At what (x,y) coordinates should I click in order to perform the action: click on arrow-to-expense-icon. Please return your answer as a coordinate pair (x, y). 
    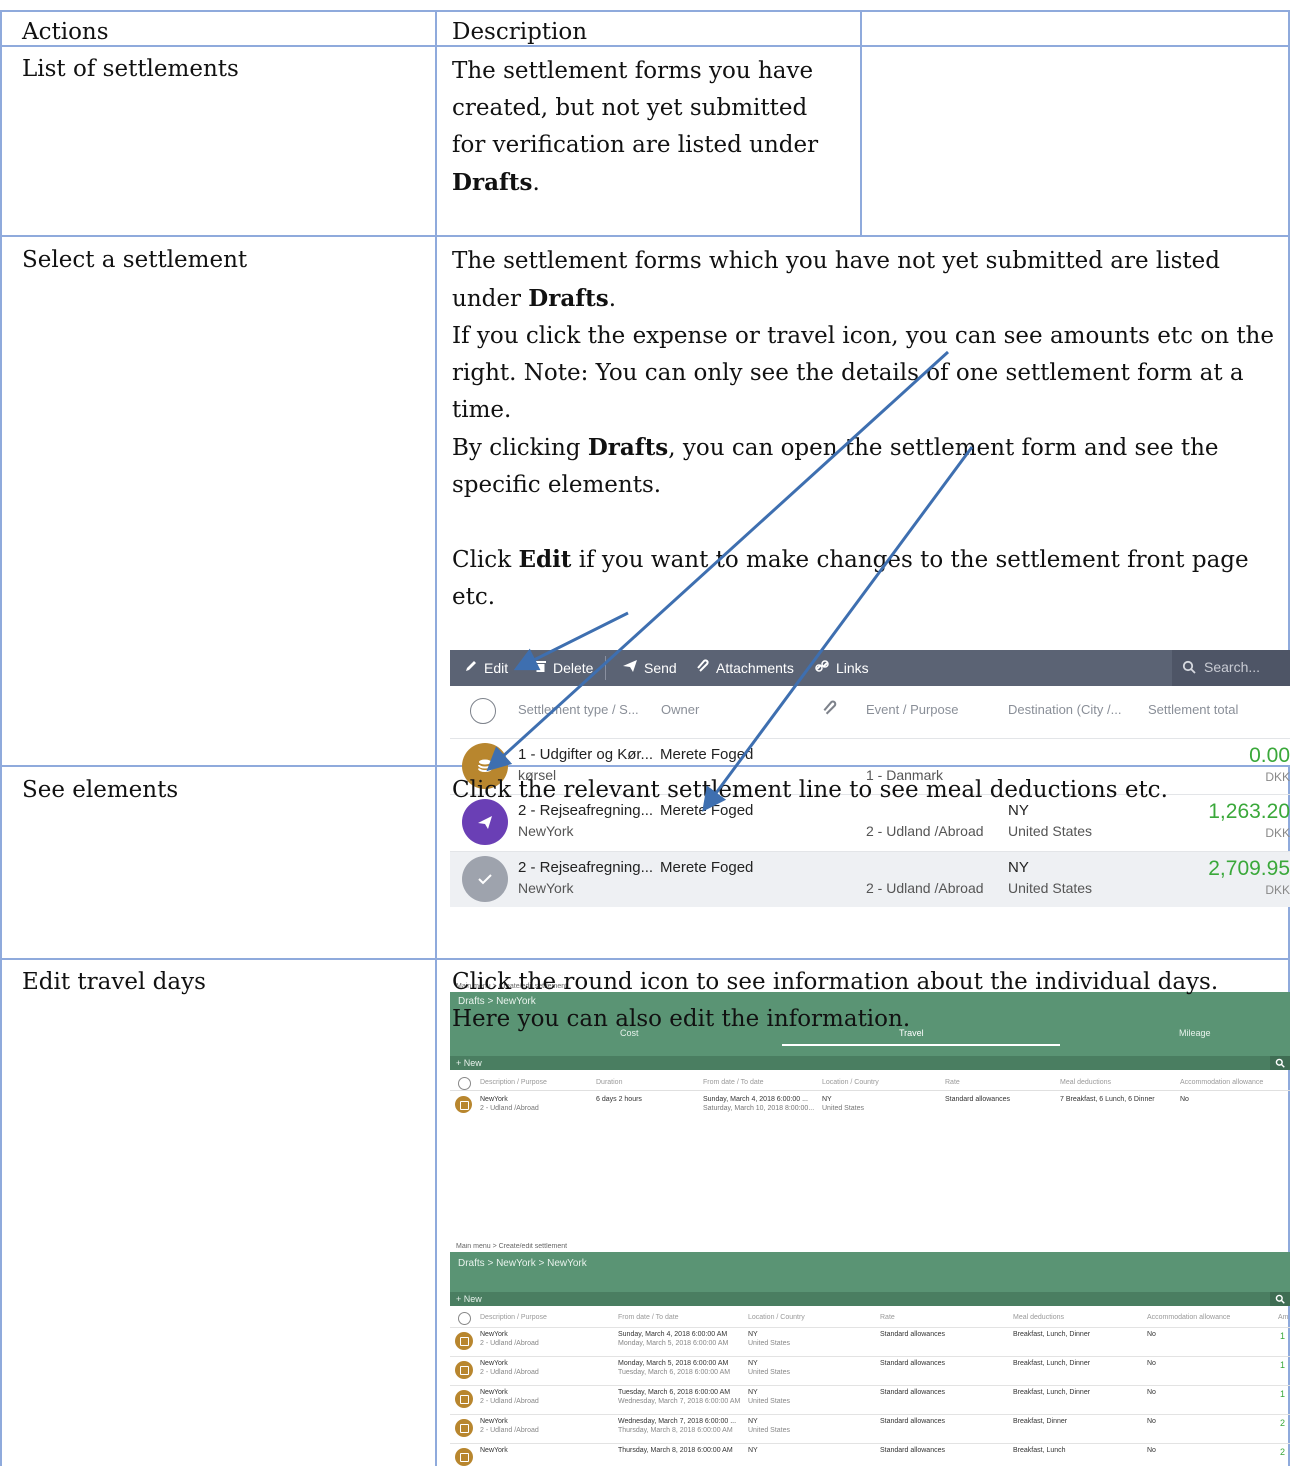
    Looking at the image, I should click on (718, 561).